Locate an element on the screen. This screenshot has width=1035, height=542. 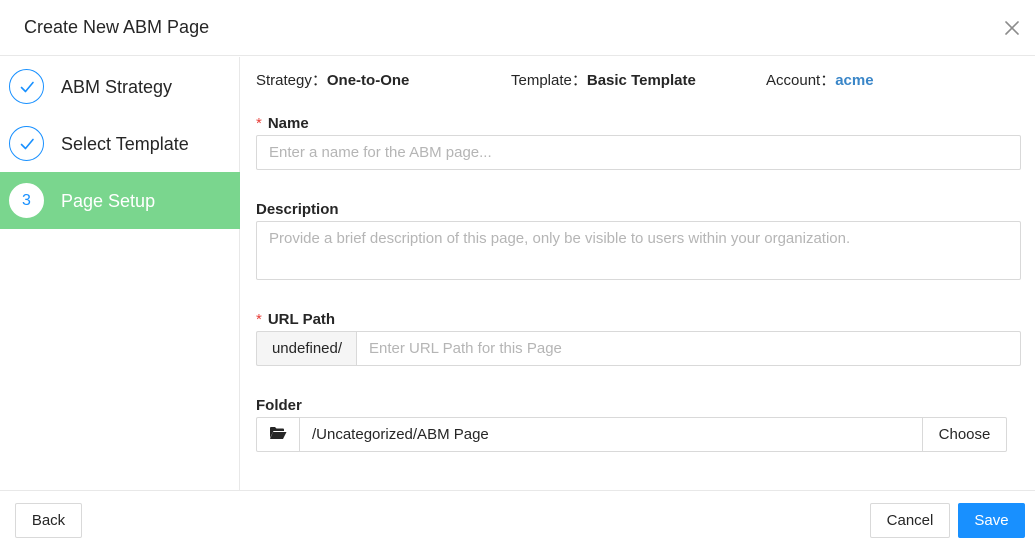
step-label: Select Template is located at coordinates (125, 144).